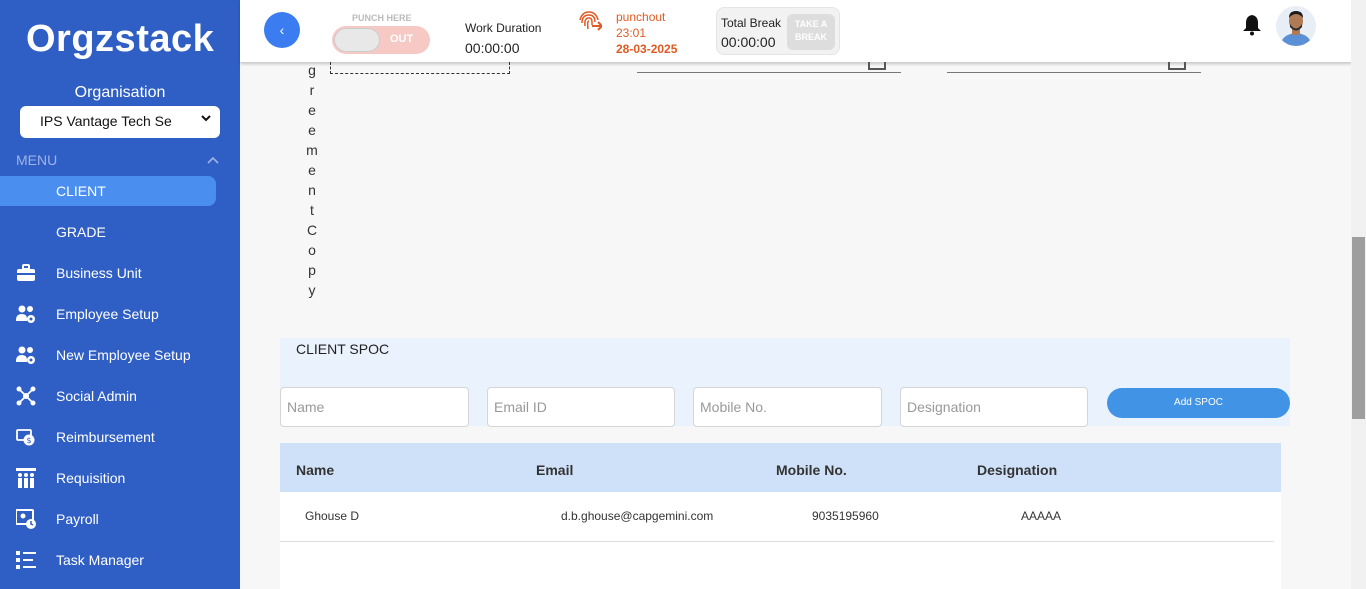  What do you see at coordinates (811, 470) in the screenshot?
I see `column-header: Mobile No.` at bounding box center [811, 470].